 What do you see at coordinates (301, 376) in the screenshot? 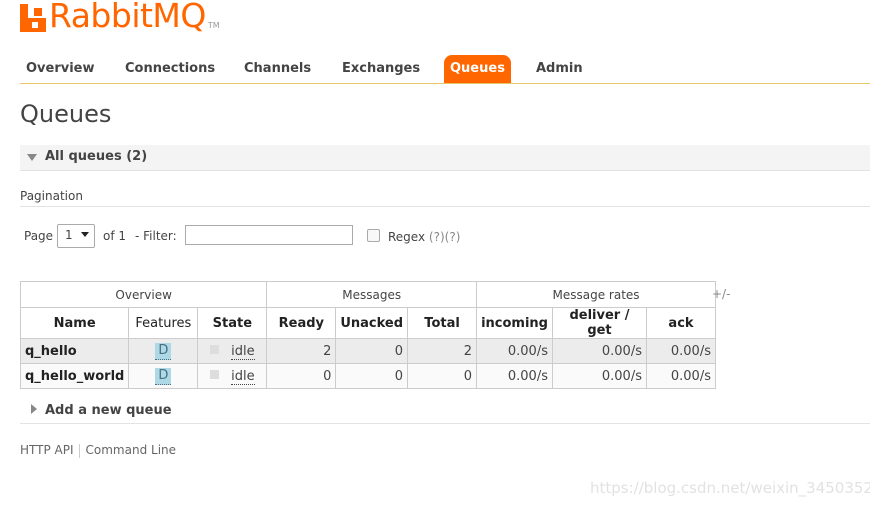
I see `ready-count: 0` at bounding box center [301, 376].